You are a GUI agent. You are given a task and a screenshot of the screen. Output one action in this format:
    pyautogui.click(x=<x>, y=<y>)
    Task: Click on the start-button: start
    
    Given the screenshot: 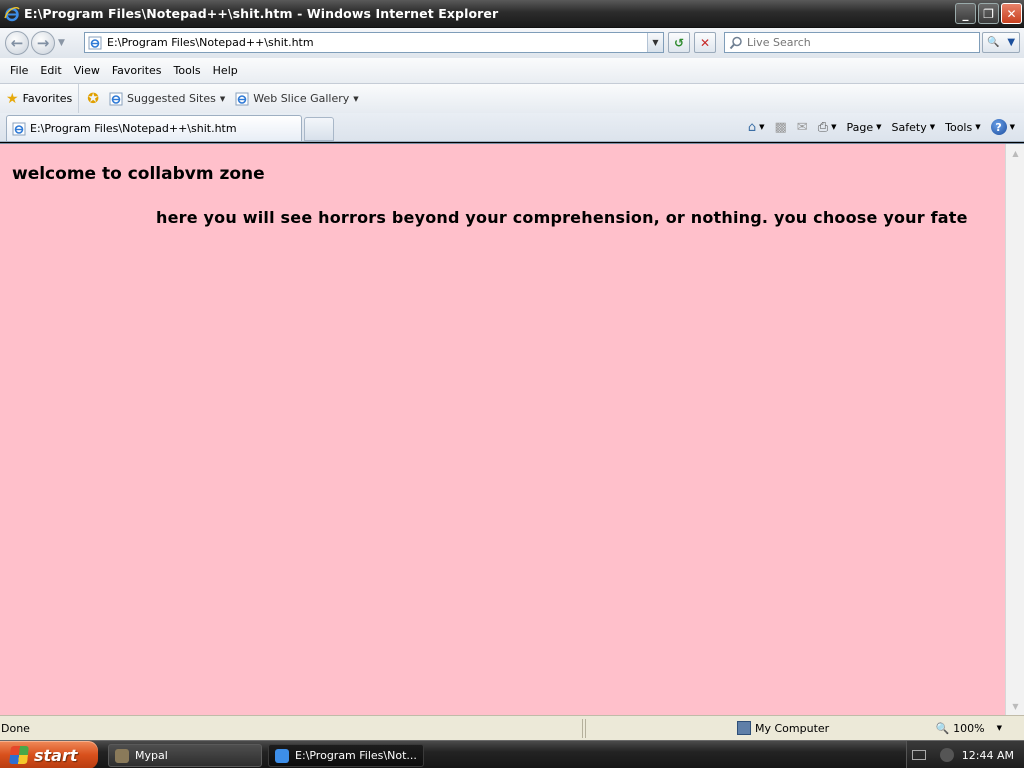 What is the action you would take?
    pyautogui.click(x=49, y=754)
    